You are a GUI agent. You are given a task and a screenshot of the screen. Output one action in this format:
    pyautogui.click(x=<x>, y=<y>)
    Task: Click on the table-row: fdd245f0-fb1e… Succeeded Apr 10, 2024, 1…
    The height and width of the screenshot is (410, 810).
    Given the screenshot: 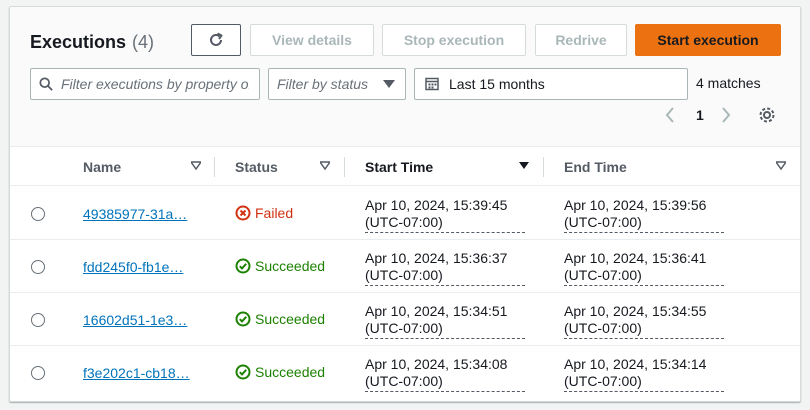 What is the action you would take?
    pyautogui.click(x=405, y=266)
    